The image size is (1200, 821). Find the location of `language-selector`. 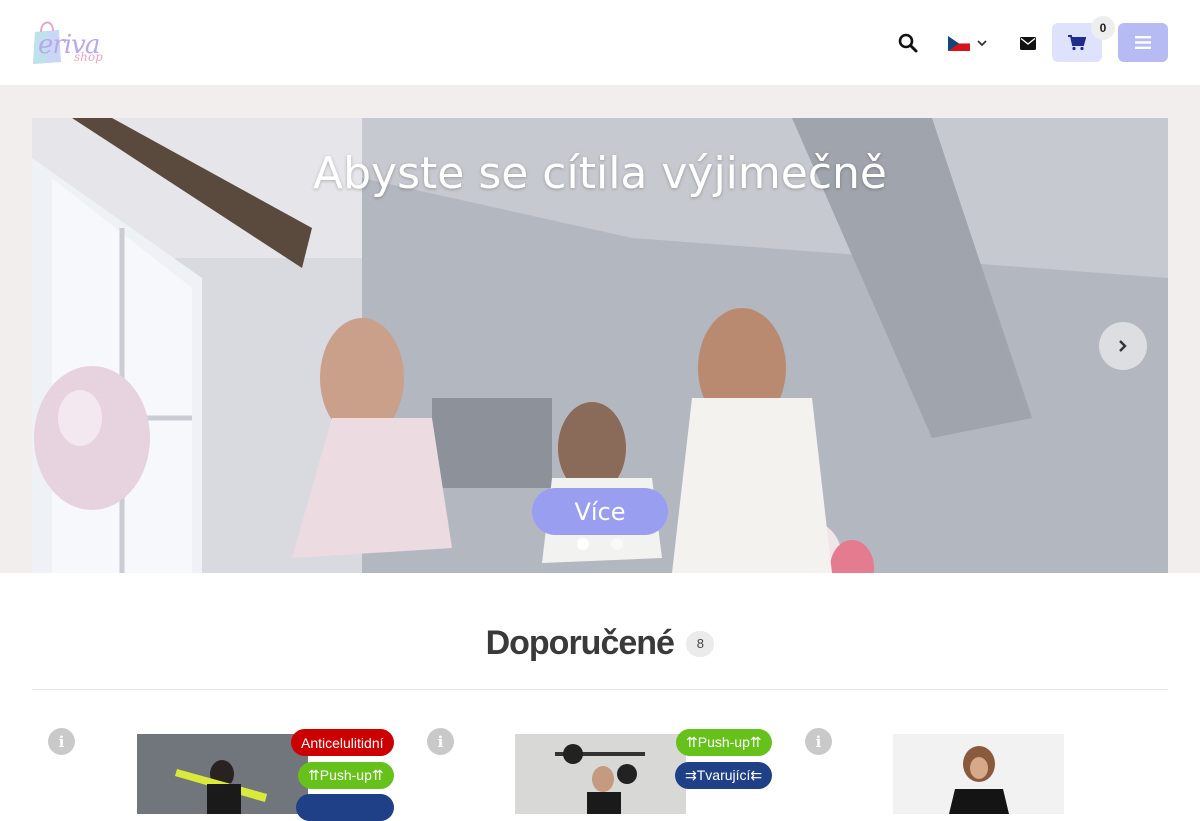

language-selector is located at coordinates (968, 43).